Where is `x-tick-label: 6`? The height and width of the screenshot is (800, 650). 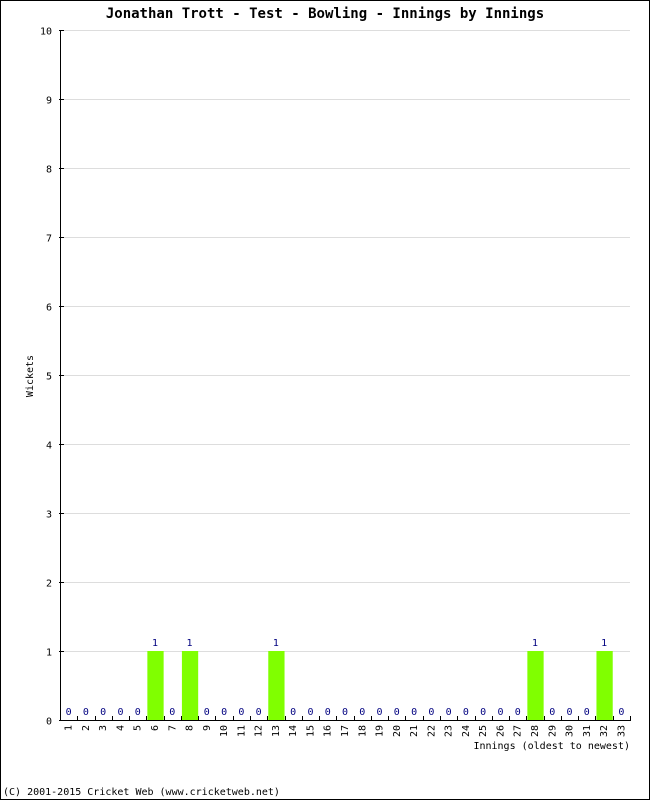 x-tick-label: 6 is located at coordinates (155, 728).